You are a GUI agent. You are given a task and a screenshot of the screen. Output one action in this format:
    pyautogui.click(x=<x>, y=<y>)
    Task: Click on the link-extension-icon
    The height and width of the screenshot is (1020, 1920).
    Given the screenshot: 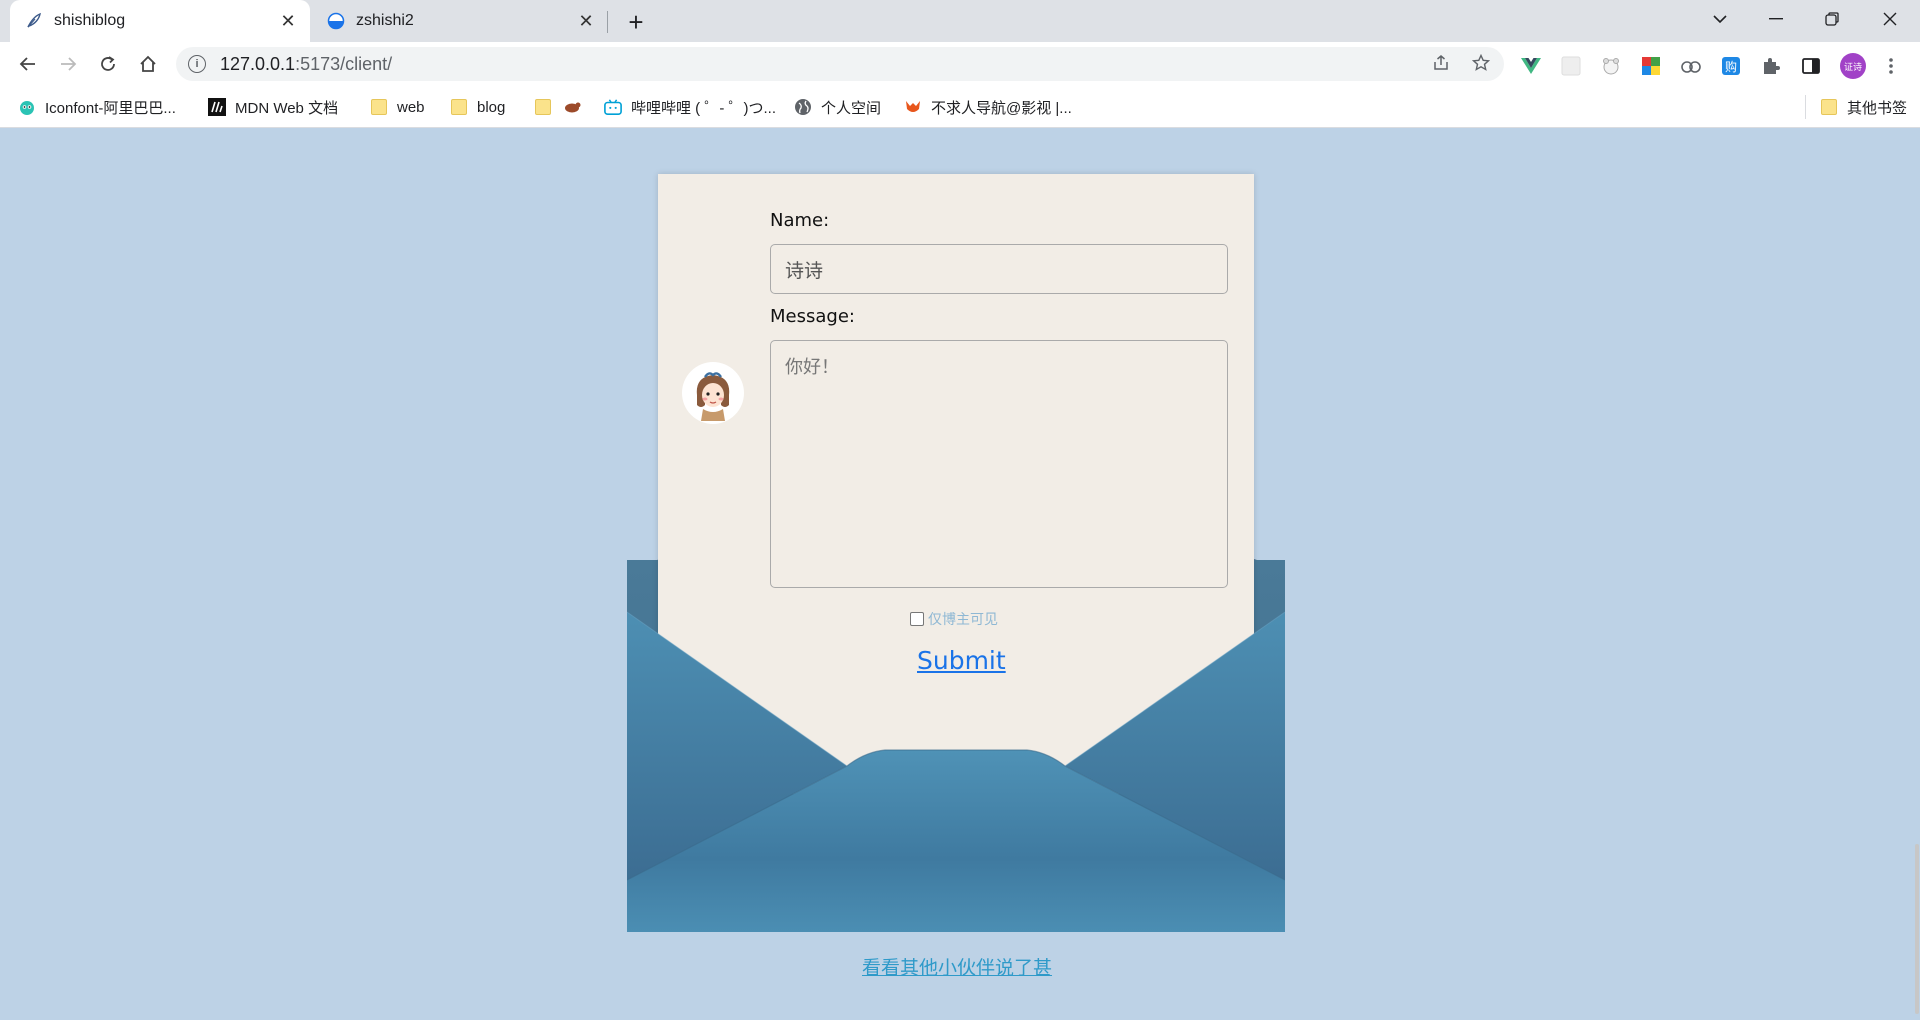 What is the action you would take?
    pyautogui.click(x=1691, y=66)
    